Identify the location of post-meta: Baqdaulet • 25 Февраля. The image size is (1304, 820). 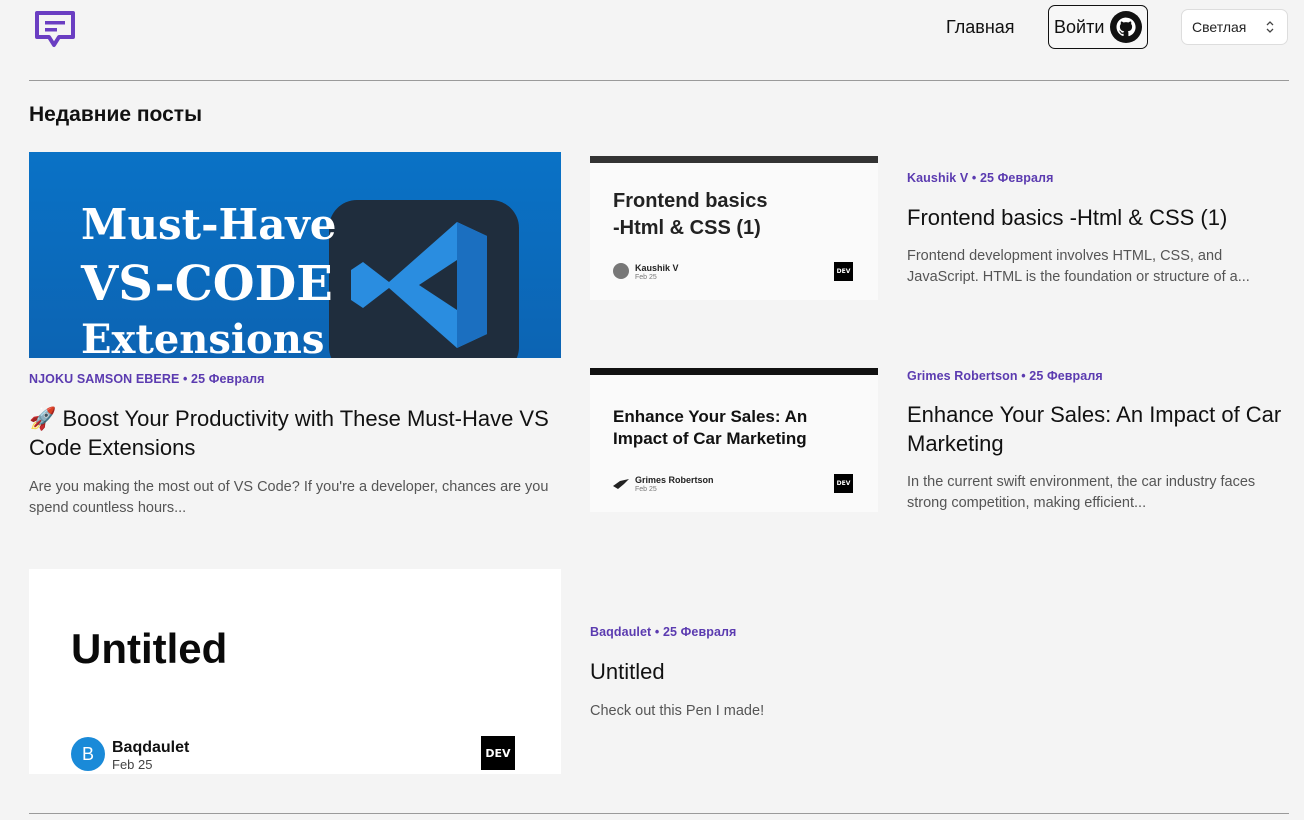
(663, 632).